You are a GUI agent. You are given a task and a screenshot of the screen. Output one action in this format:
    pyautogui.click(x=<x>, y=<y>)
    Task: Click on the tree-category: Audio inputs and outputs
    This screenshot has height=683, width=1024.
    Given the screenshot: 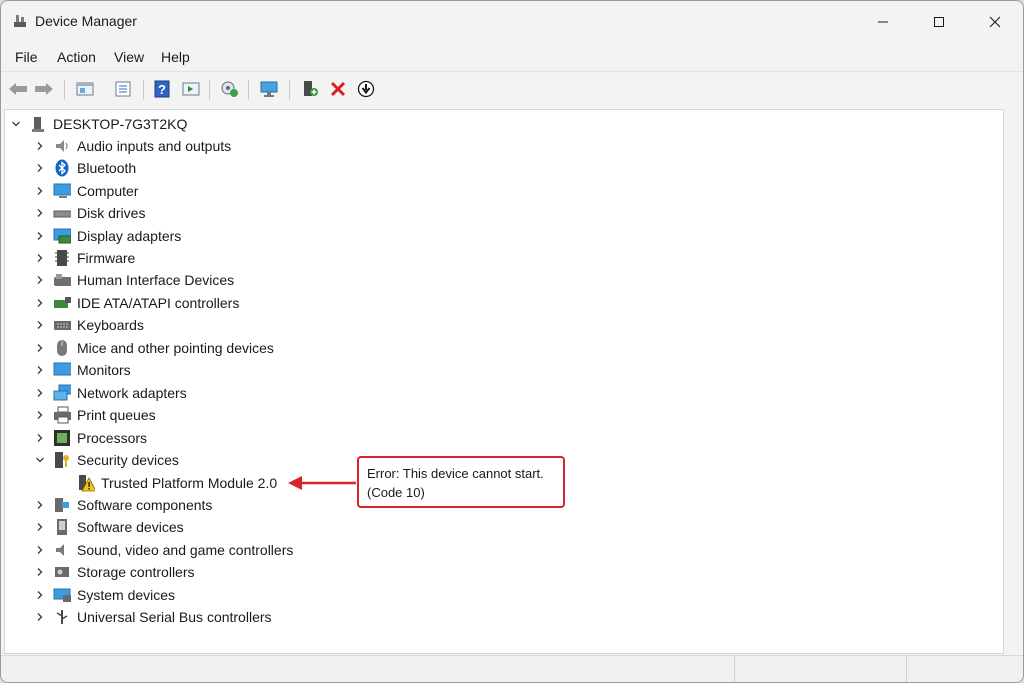 What is the action you would take?
    pyautogui.click(x=132, y=146)
    